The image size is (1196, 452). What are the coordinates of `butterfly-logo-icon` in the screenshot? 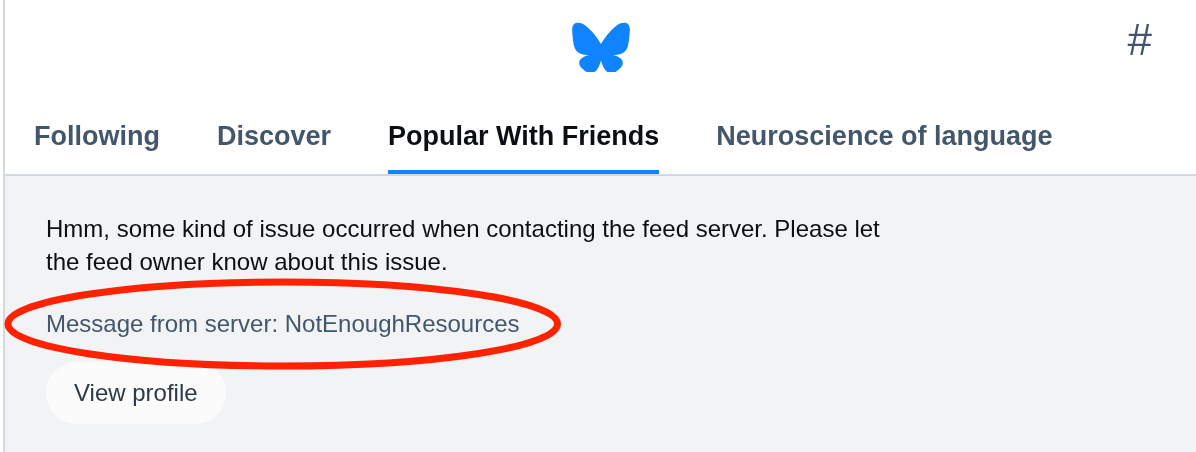 It's located at (600, 47).